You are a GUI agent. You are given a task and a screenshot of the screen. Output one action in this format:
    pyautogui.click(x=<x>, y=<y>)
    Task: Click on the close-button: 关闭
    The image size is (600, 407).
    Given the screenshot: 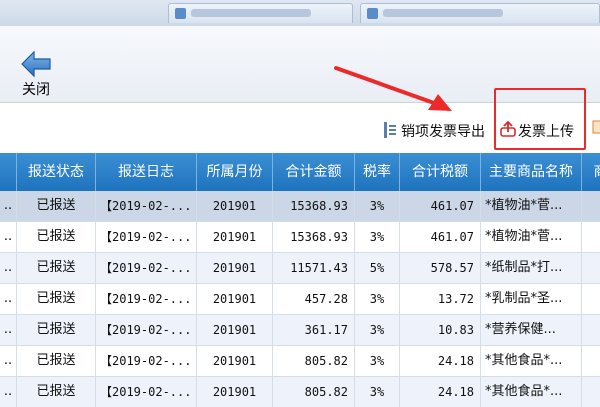 What is the action you would take?
    pyautogui.click(x=36, y=75)
    